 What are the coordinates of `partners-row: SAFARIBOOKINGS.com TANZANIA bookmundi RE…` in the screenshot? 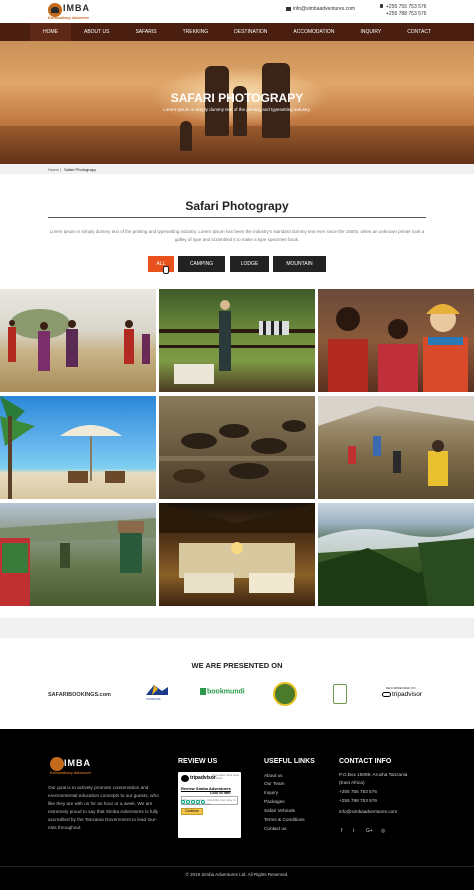 It's located at (237, 693).